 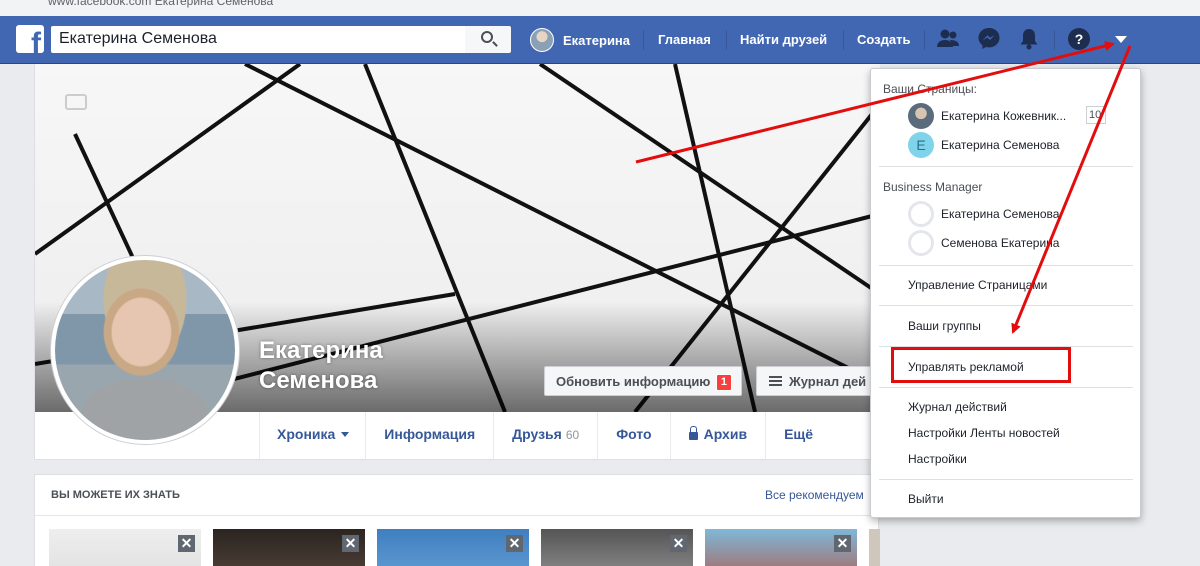 What do you see at coordinates (937, 459) in the screenshot?
I see `settings-menu-item: Настройки` at bounding box center [937, 459].